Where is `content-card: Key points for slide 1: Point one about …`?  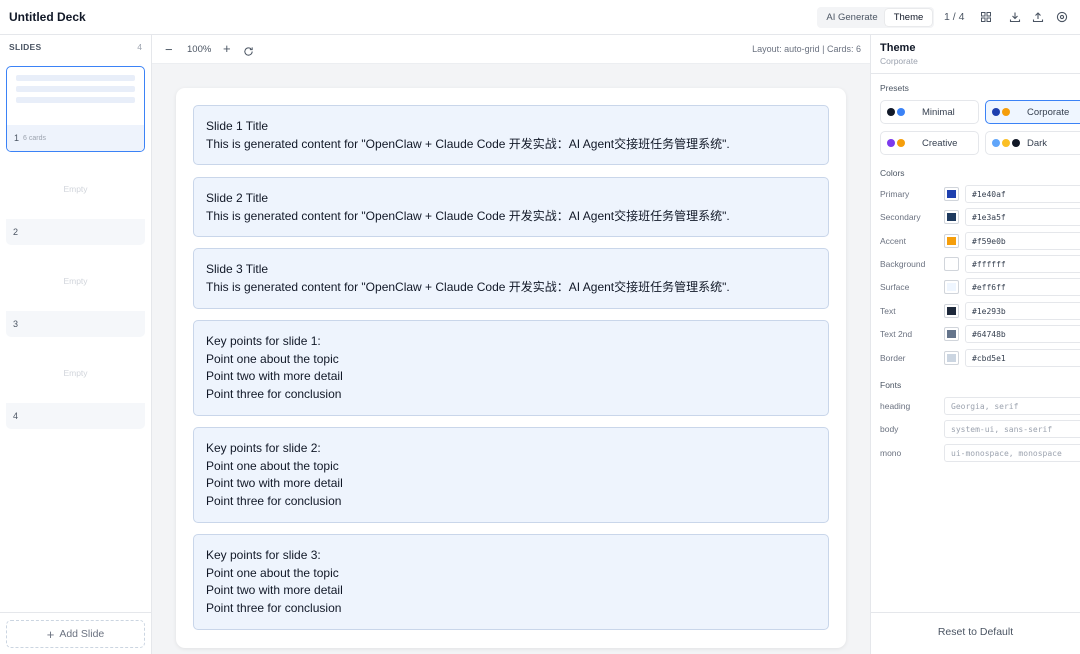 content-card: Key points for slide 1: Point one about … is located at coordinates (511, 368).